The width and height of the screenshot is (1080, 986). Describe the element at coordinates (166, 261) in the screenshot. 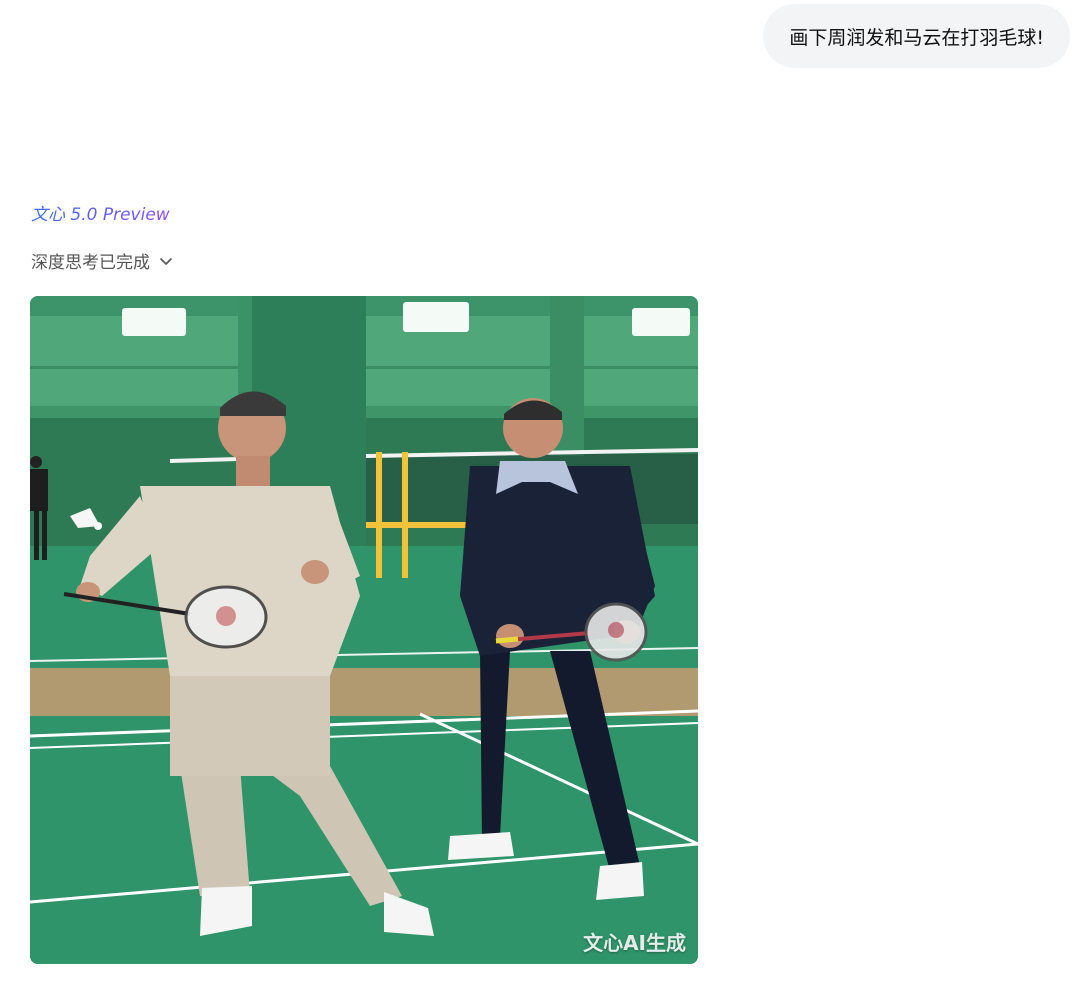

I see `chevron-down-icon` at that location.